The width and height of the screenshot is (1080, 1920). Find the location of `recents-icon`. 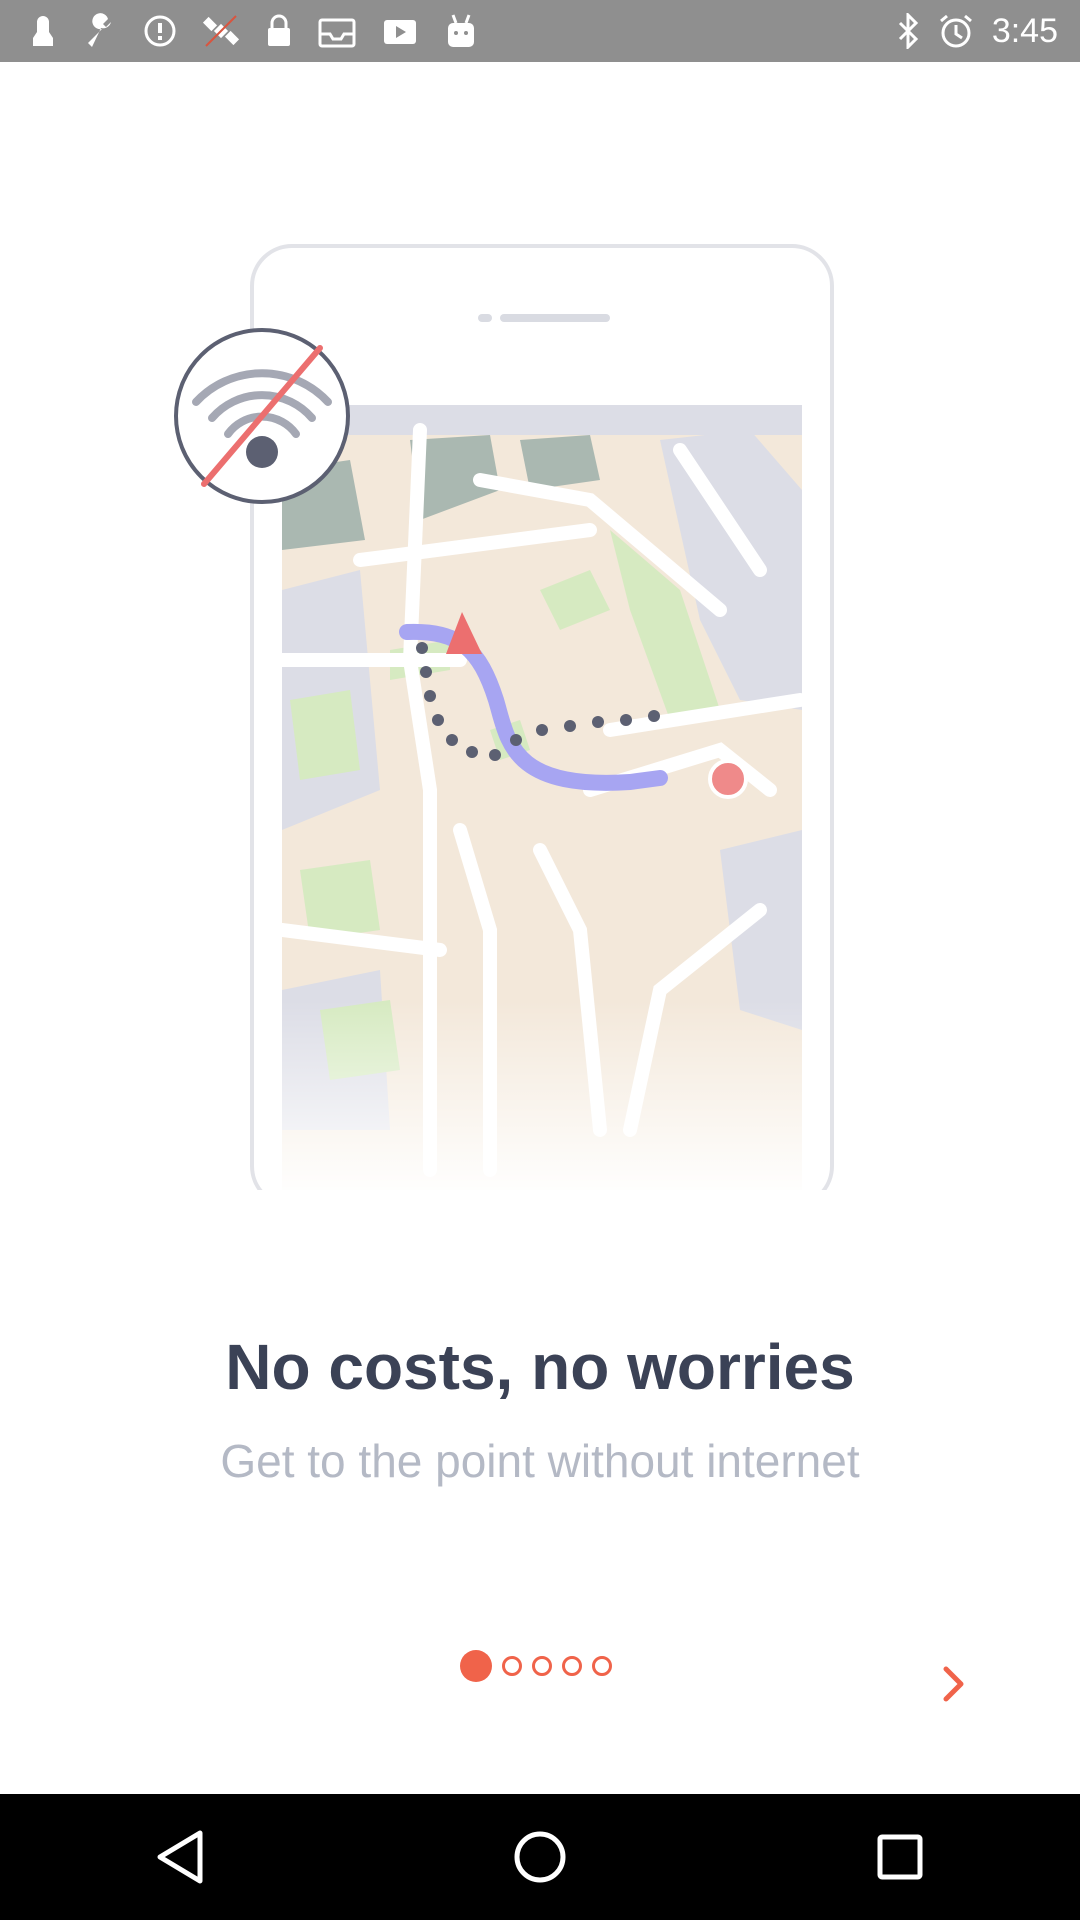

recents-icon is located at coordinates (900, 1857).